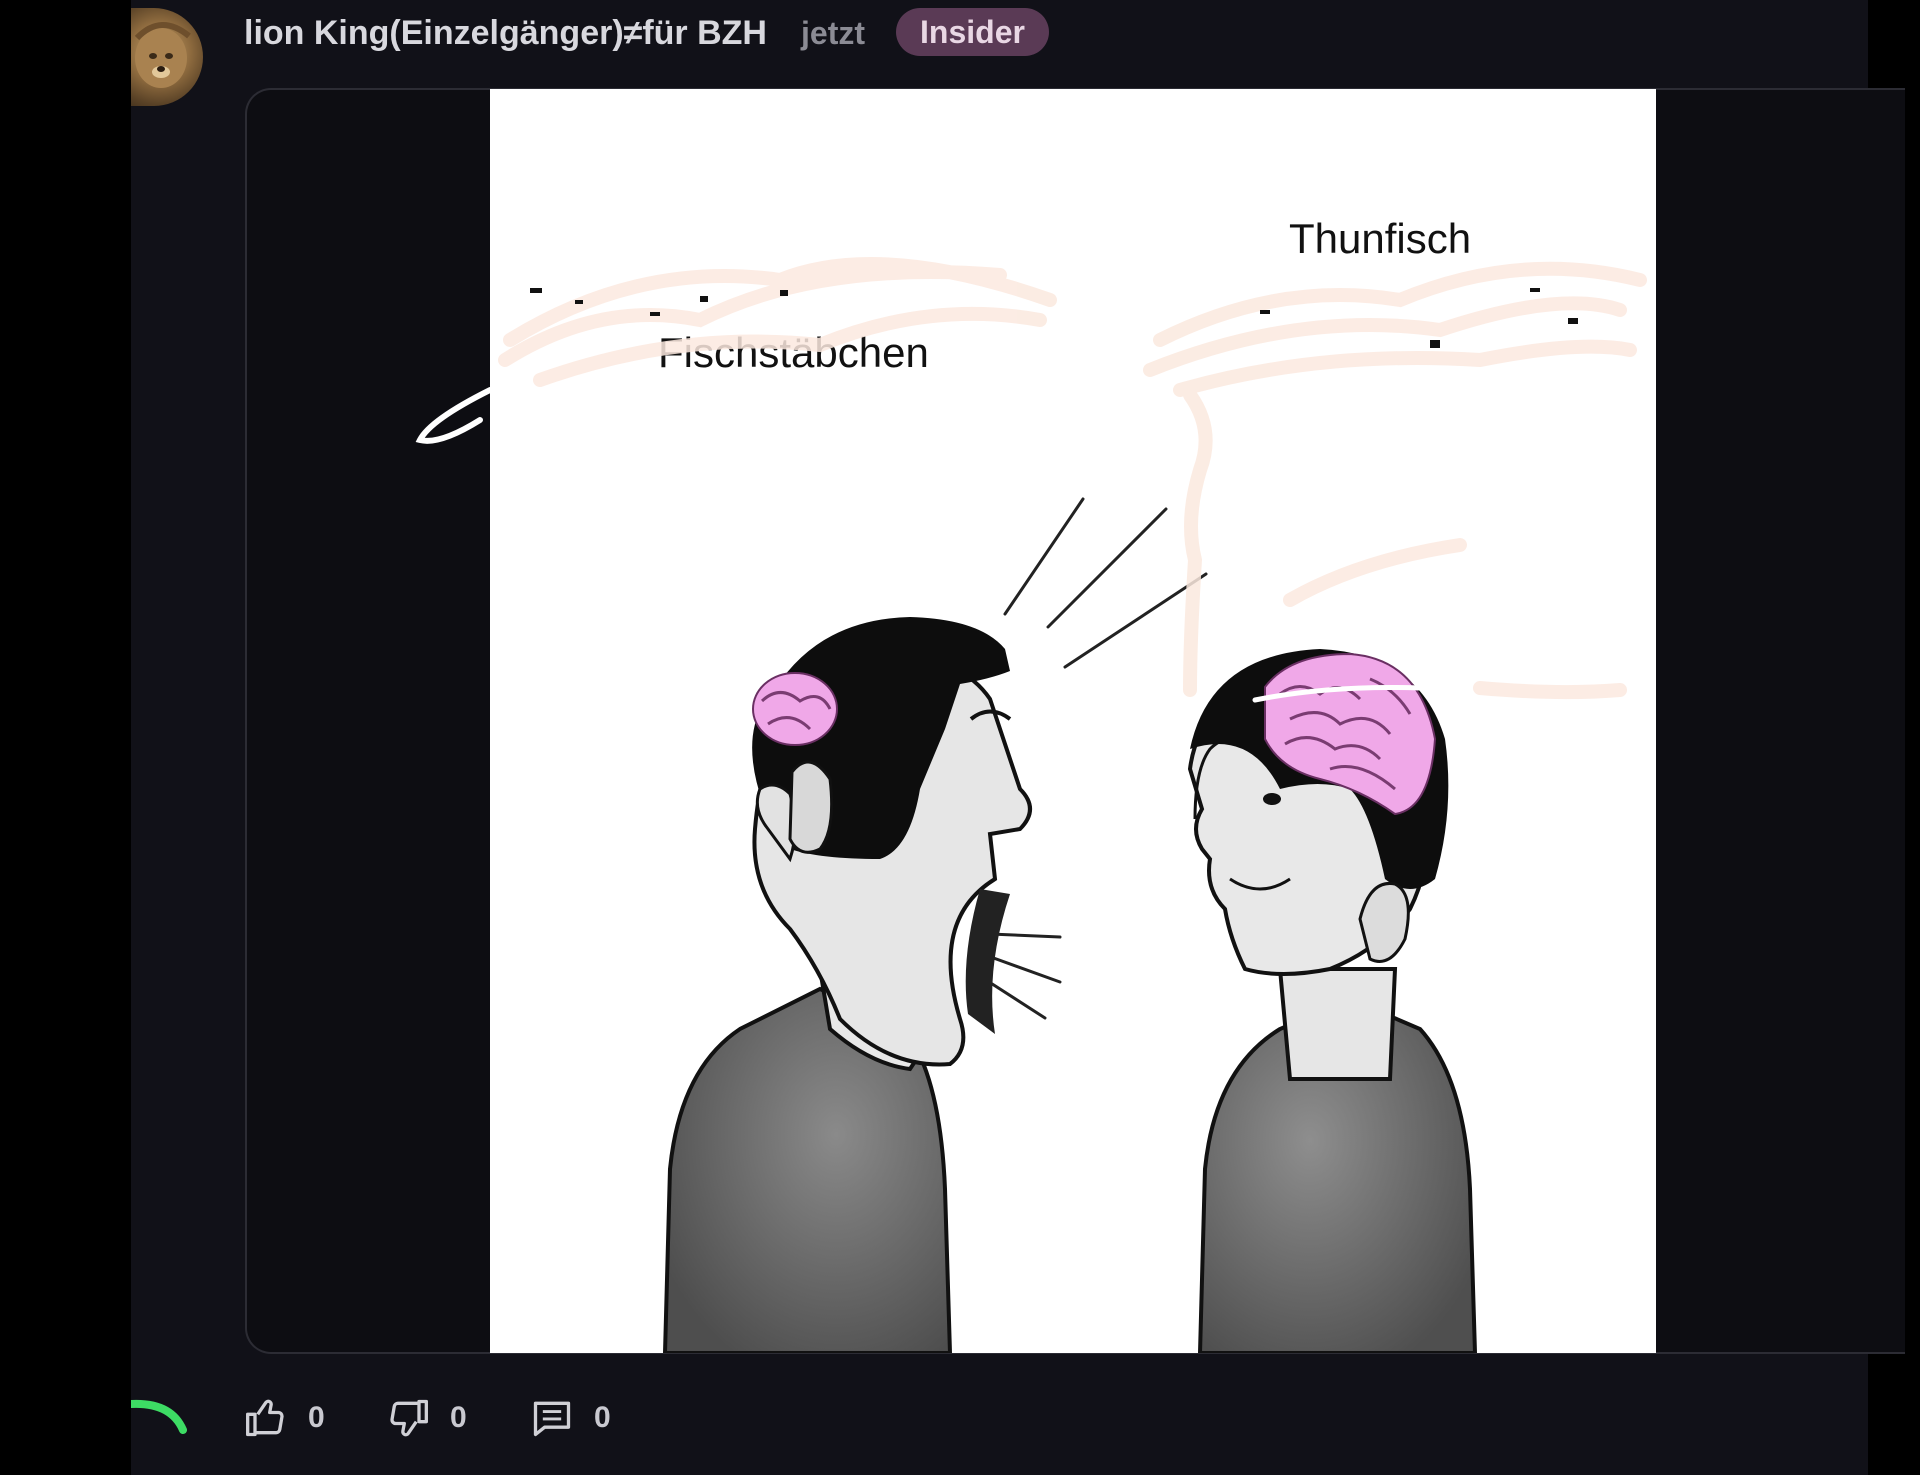 The height and width of the screenshot is (1475, 1920). Describe the element at coordinates (793, 352) in the screenshot. I see `meme-label-left: Fischstäbchen` at that location.